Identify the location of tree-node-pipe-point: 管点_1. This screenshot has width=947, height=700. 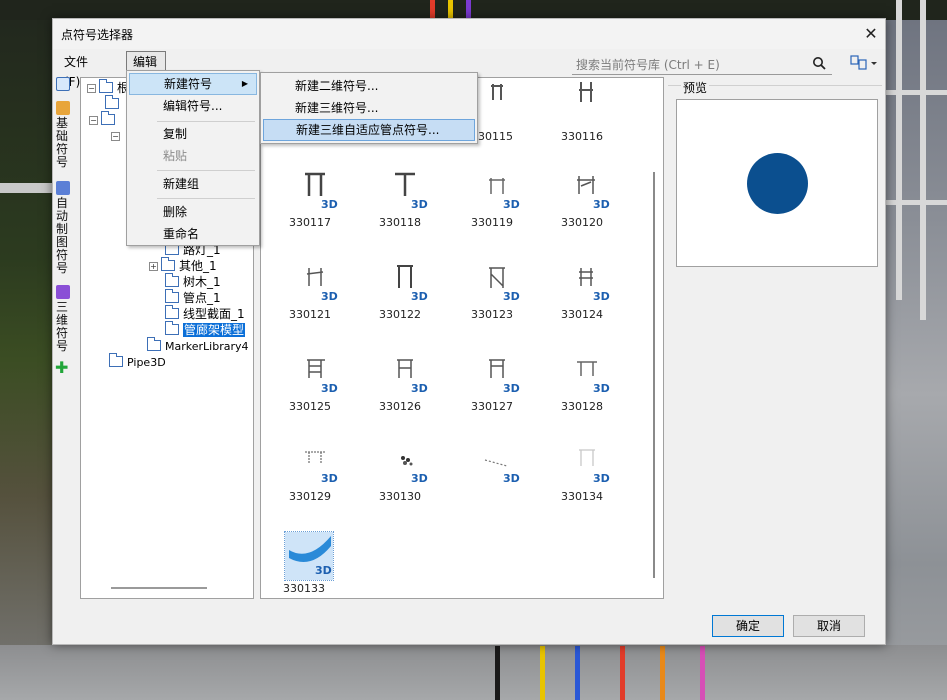
(193, 297).